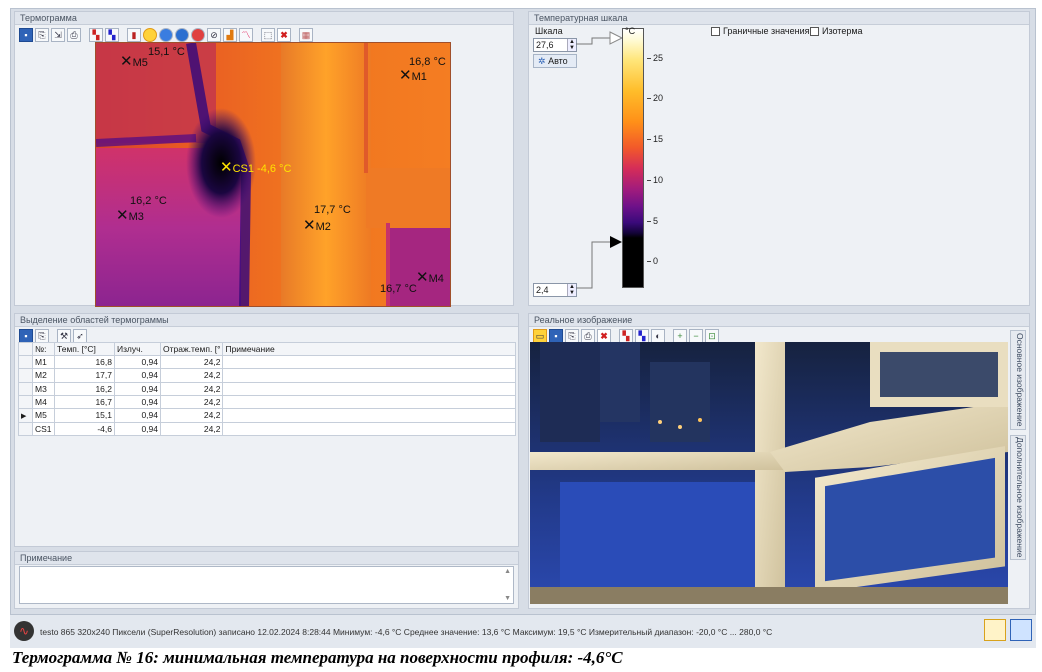  I want to click on column-header: Примечание, so click(369, 349).